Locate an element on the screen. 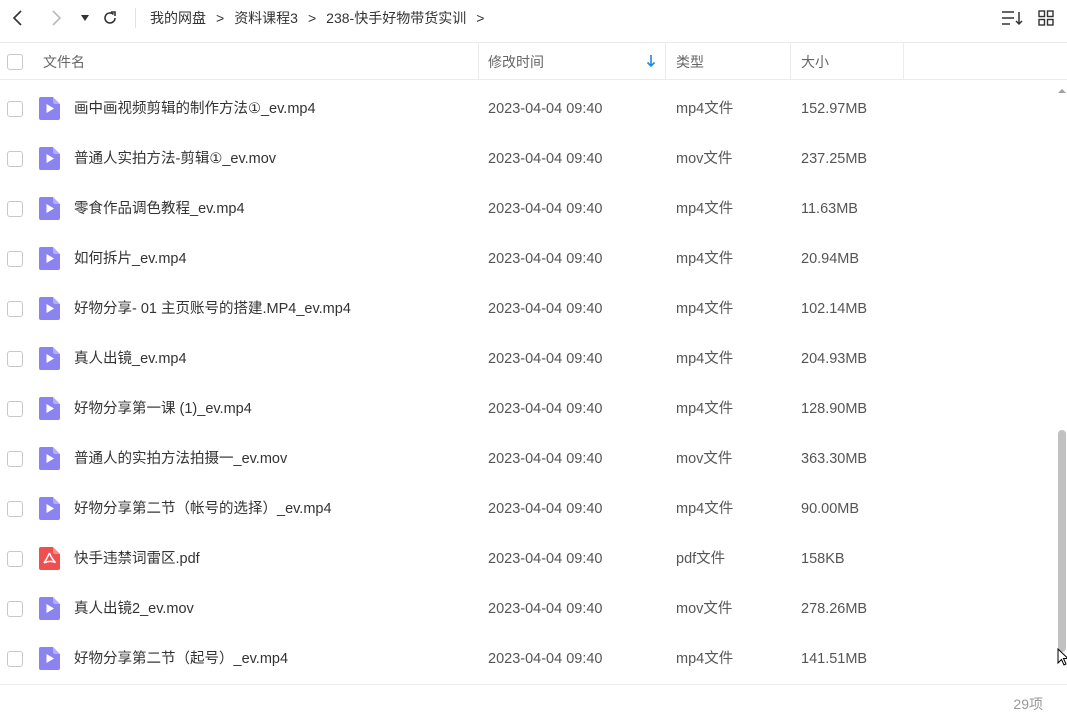  file-size: 128.90MB is located at coordinates (834, 409).